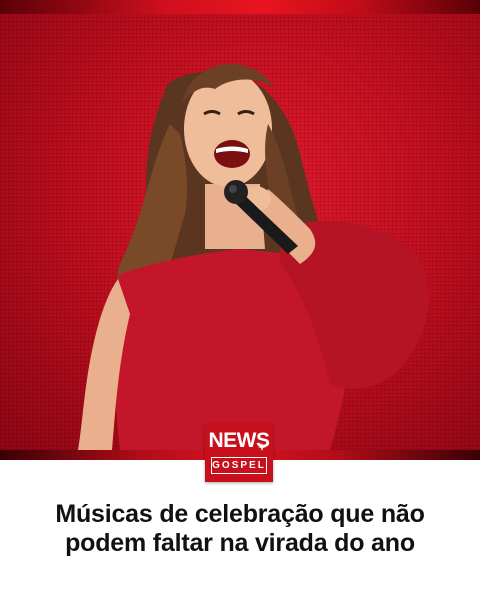 The height and width of the screenshot is (600, 480). Describe the element at coordinates (239, 465) in the screenshot. I see `logo-gospel-text: GOSPEL` at that location.